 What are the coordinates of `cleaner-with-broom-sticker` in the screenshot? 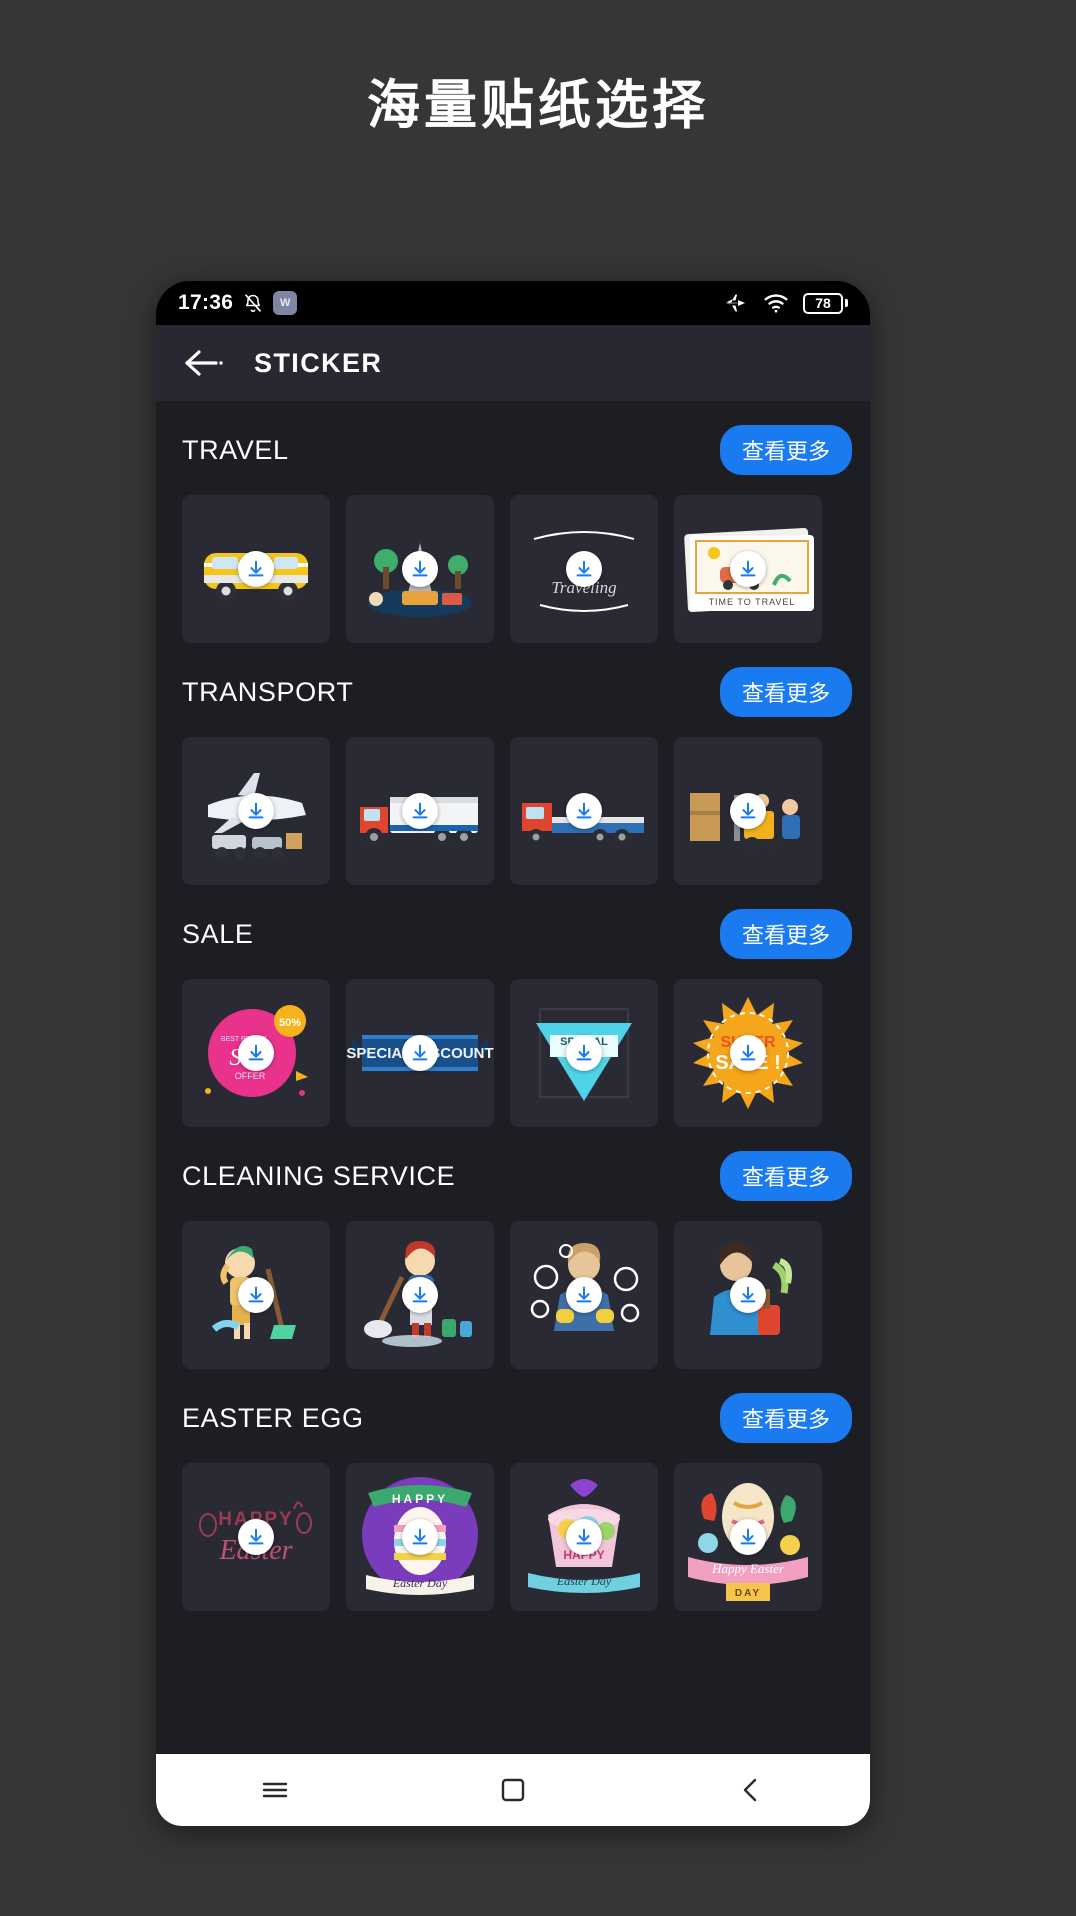 It's located at (256, 1295).